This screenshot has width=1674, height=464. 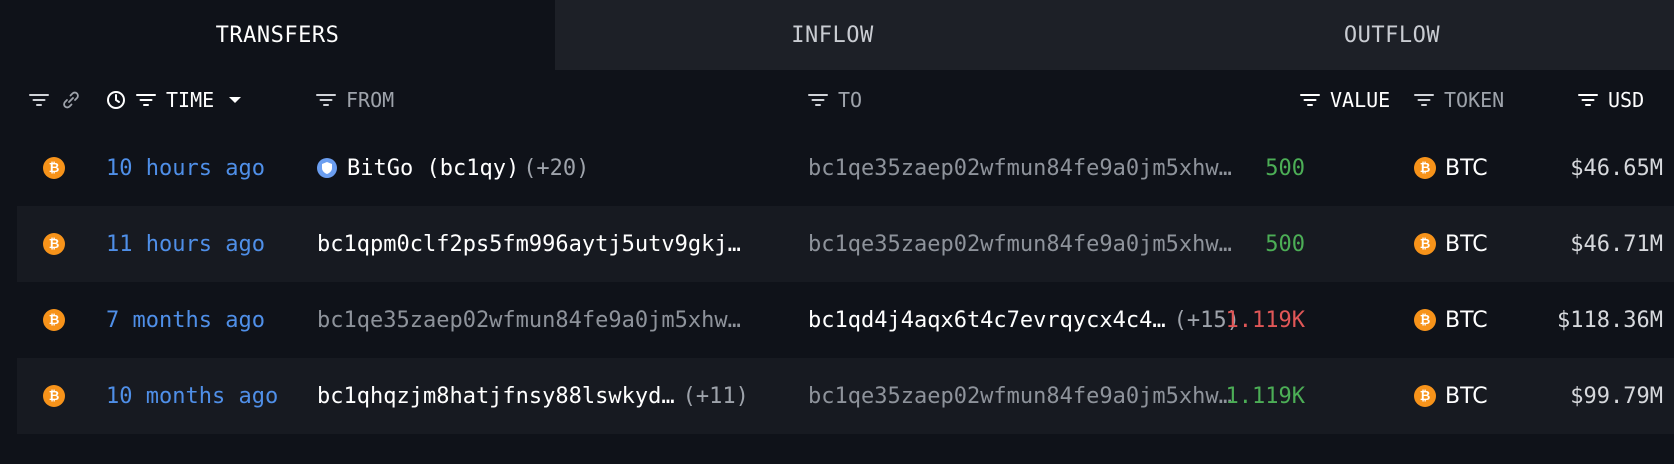 What do you see at coordinates (433, 168) in the screenshot?
I see `from-entity-name: BitGo (bc1qy)` at bounding box center [433, 168].